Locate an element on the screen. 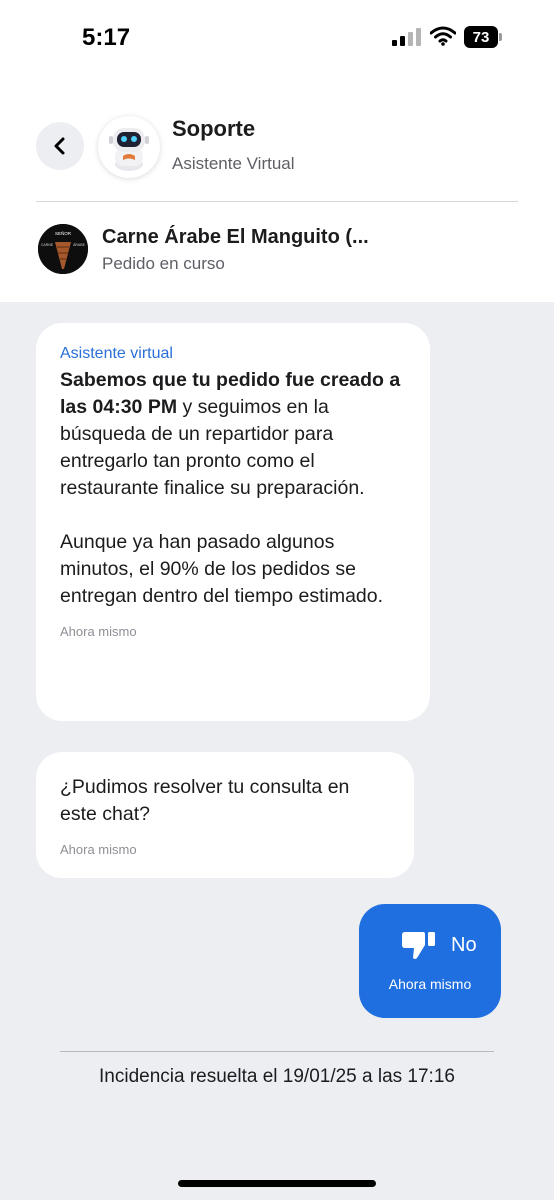 The image size is (554, 1200). question-timestamp: Ahora mismo is located at coordinates (98, 849).